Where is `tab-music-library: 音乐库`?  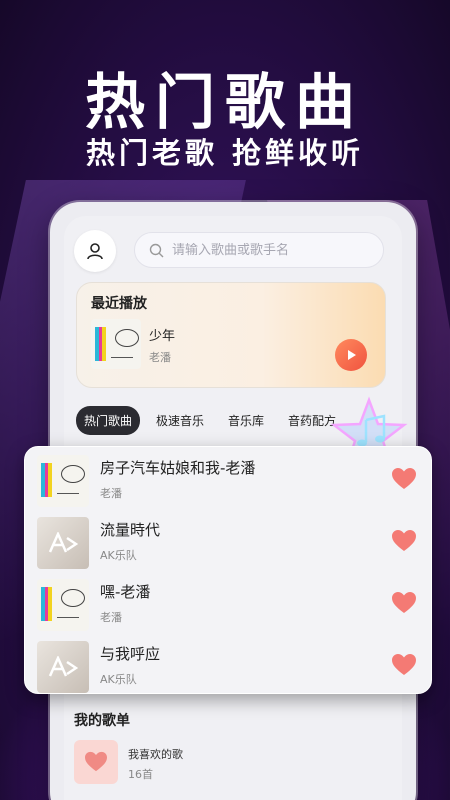
tab-music-library: 音乐库 is located at coordinates (246, 420).